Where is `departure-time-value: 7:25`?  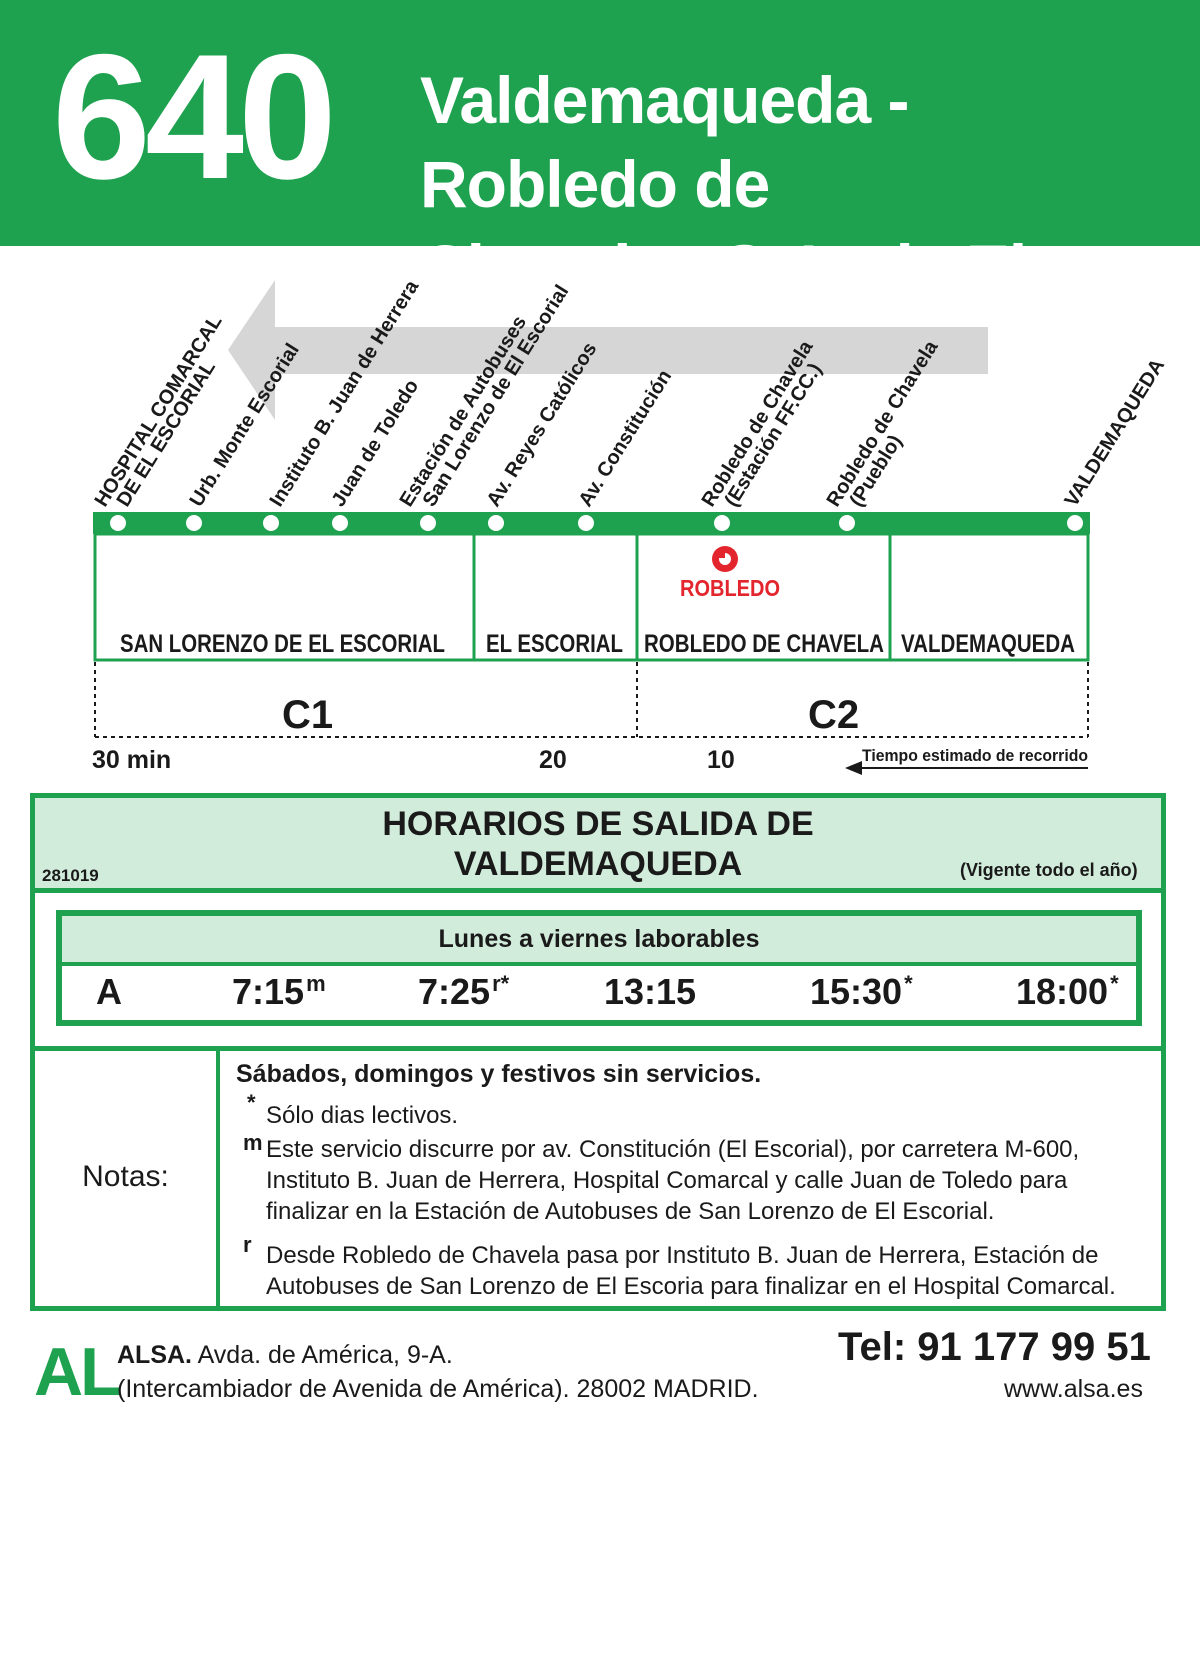 departure-time-value: 7:25 is located at coordinates (454, 991).